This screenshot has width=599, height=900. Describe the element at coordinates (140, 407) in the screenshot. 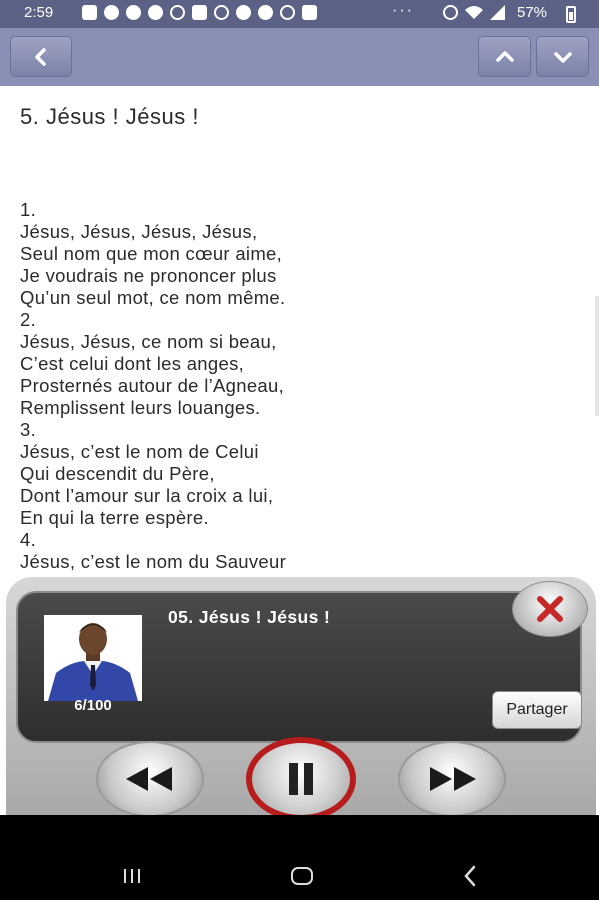

I see `lyric-line: Remplissent leurs louanges.` at that location.